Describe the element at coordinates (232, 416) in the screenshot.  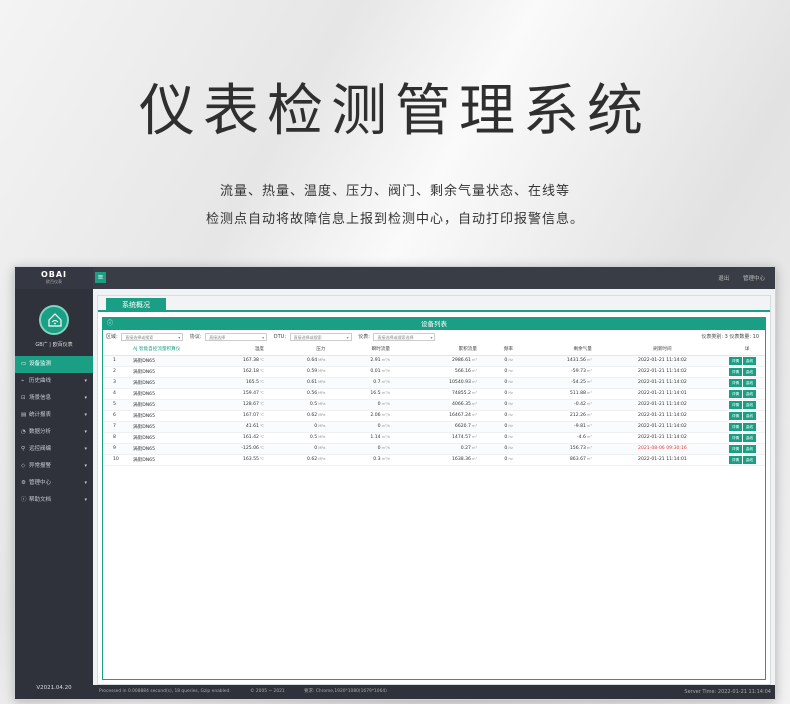
I see `cell-temp: 167.07℃` at that location.